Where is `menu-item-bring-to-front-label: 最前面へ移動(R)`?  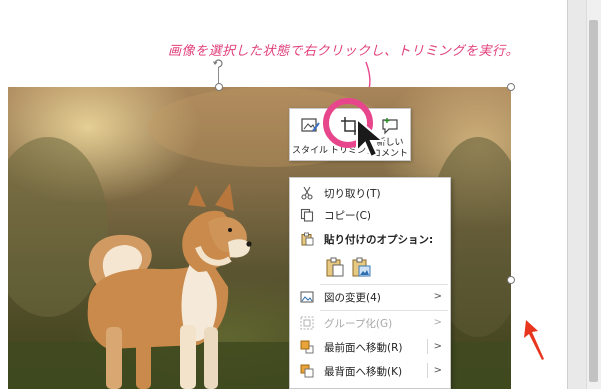
menu-item-bring-to-front-label: 最前面へ移動(R) is located at coordinates (363, 348).